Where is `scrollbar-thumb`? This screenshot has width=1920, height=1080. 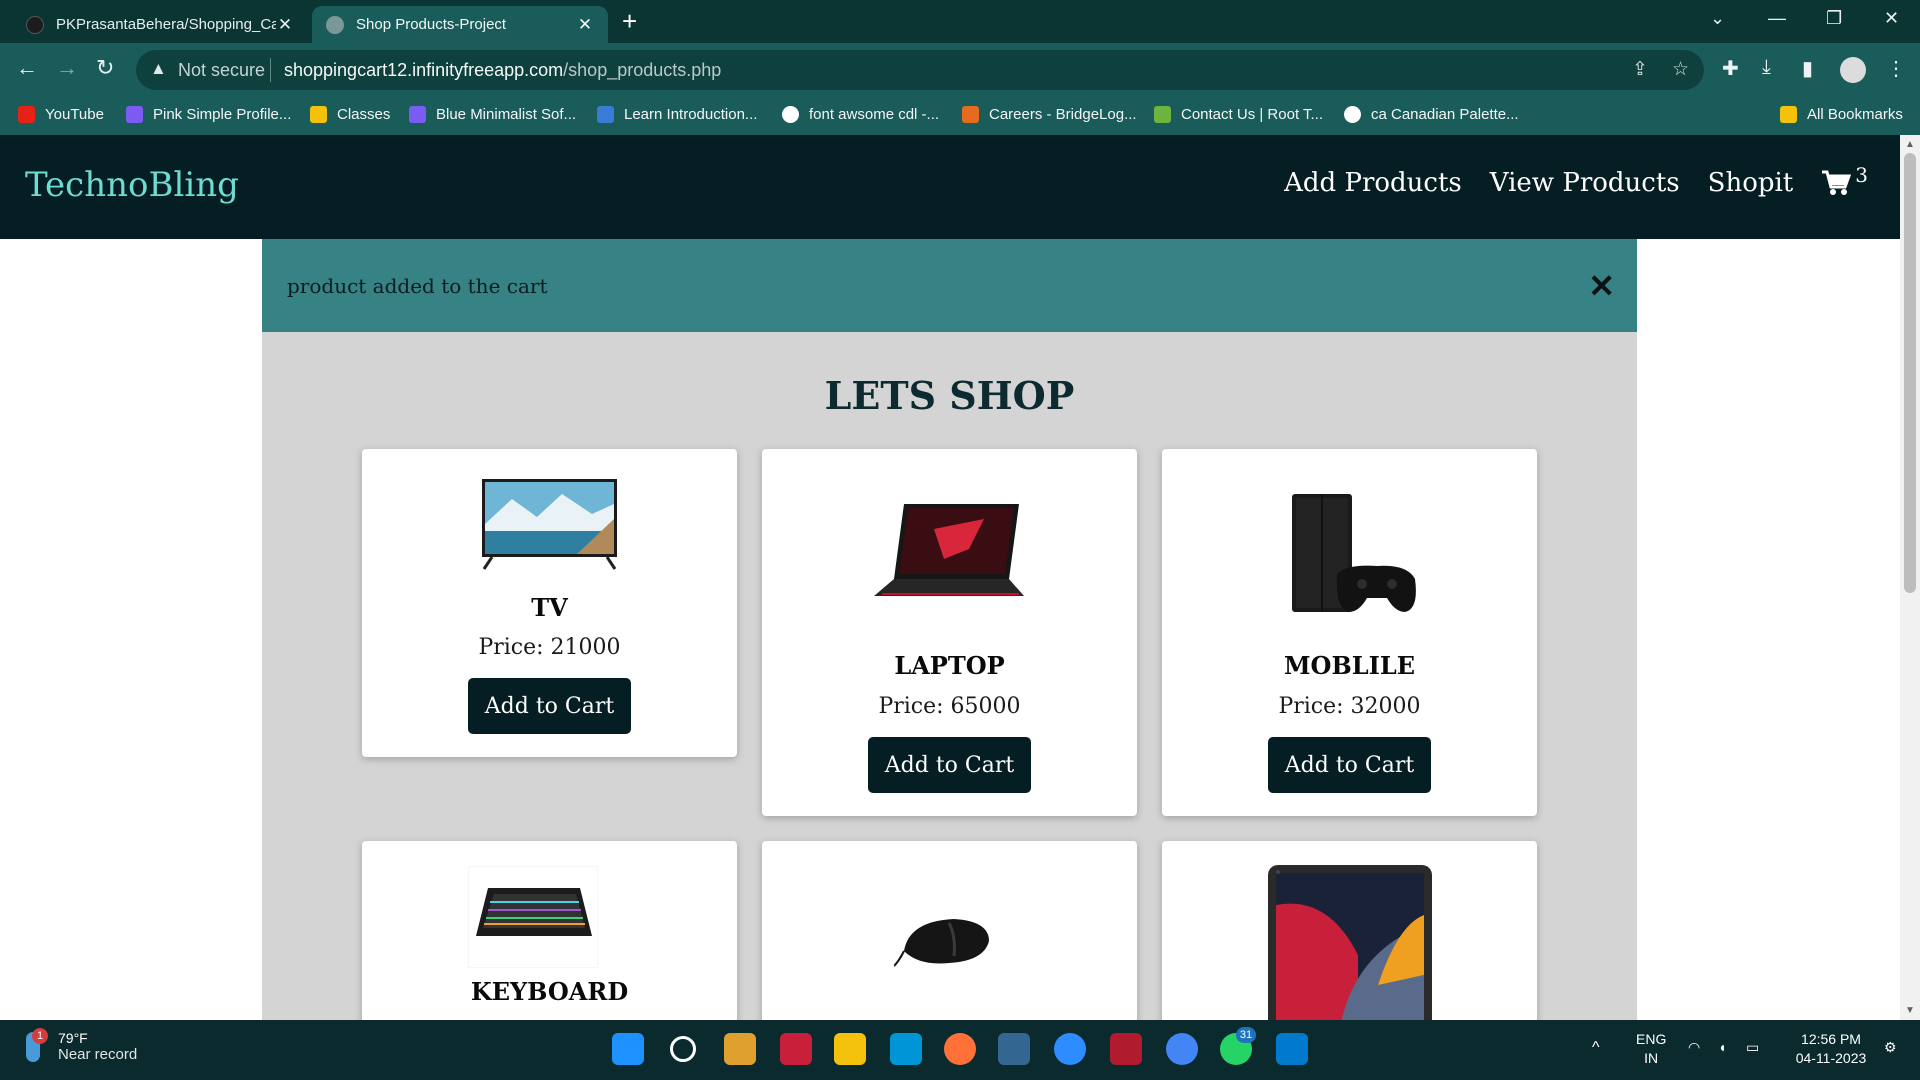
scrollbar-thumb is located at coordinates (1910, 373).